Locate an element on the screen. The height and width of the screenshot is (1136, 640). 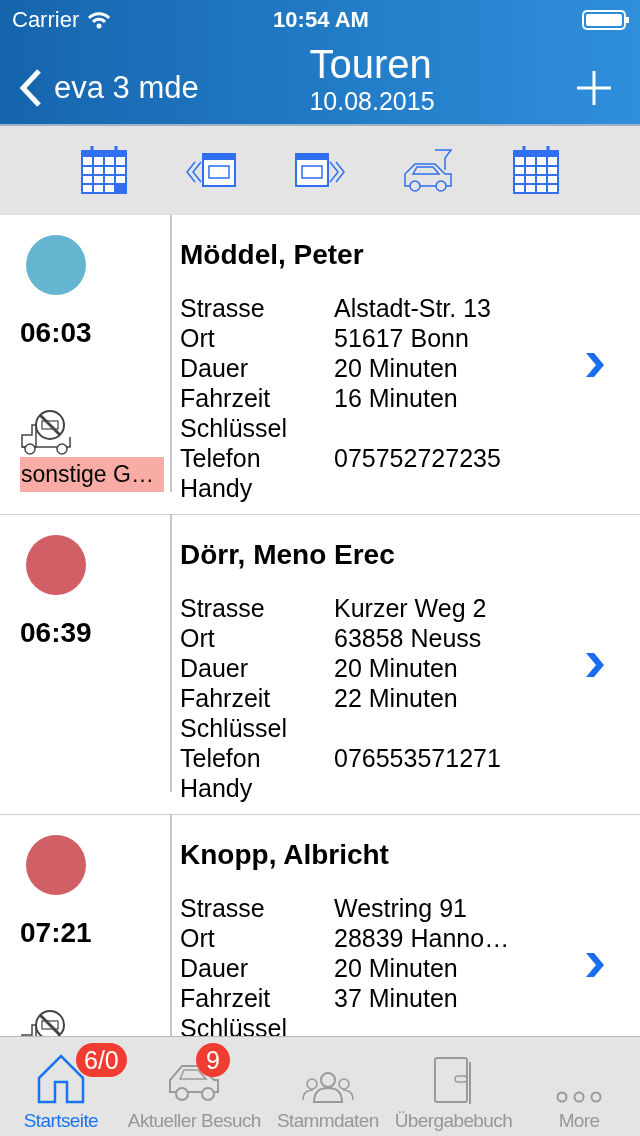
previous-day-icon is located at coordinates (211, 170).